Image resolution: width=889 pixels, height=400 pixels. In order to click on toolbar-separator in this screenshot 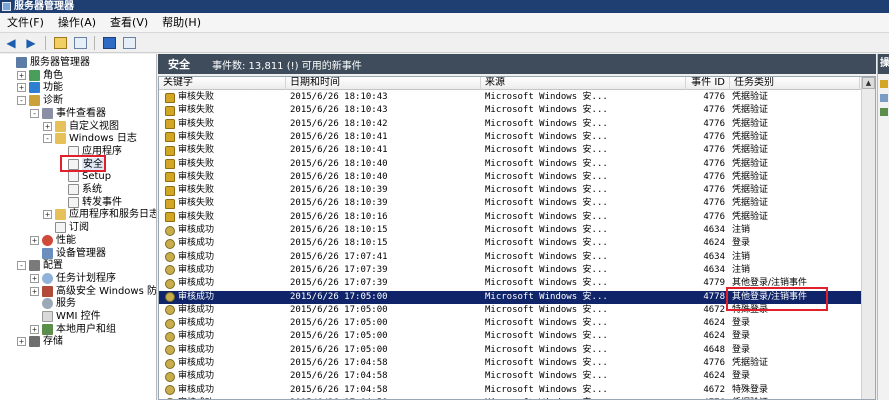, I will do `click(45, 42)`.